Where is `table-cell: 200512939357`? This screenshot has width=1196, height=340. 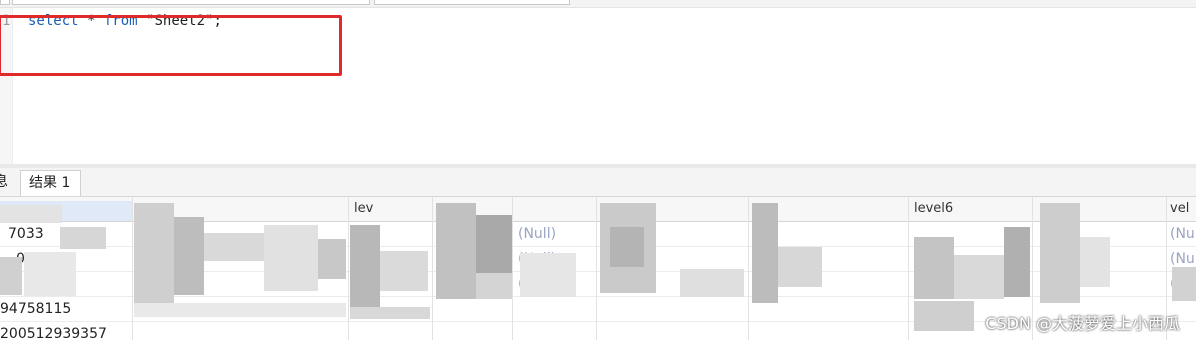
table-cell: 200512939357 is located at coordinates (65, 331).